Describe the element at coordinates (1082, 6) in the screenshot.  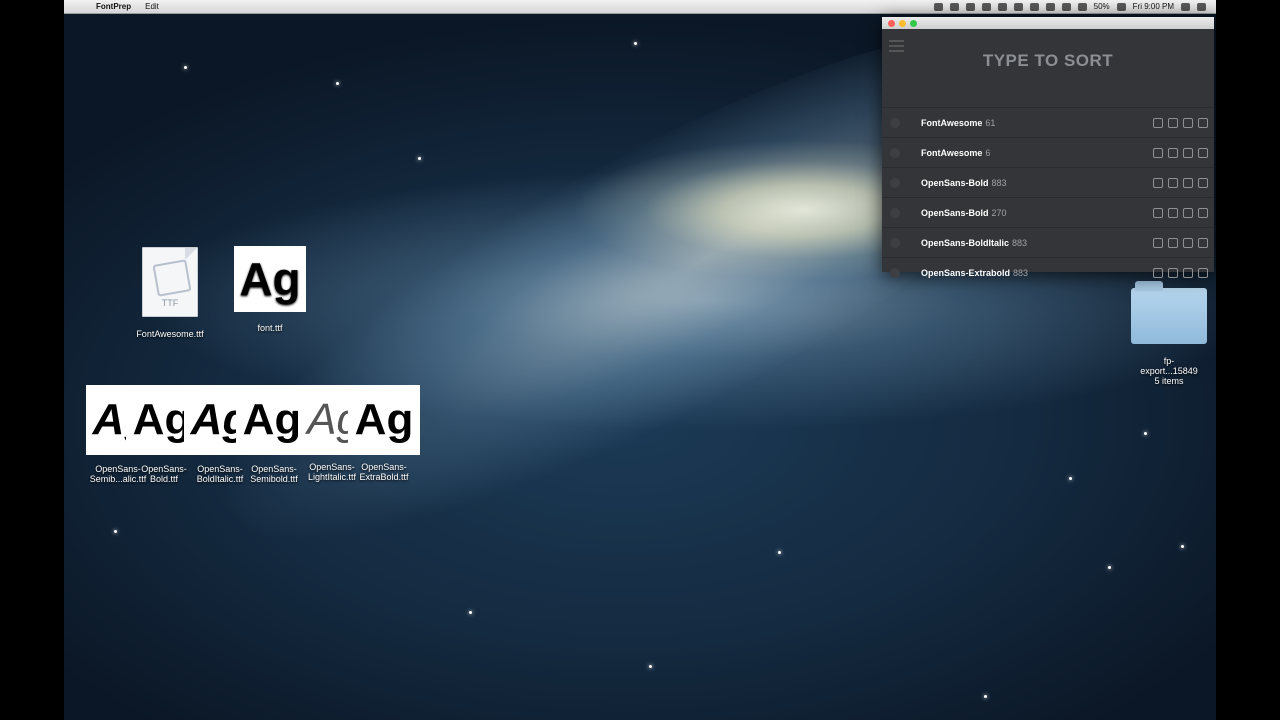
I see `volume-icon` at that location.